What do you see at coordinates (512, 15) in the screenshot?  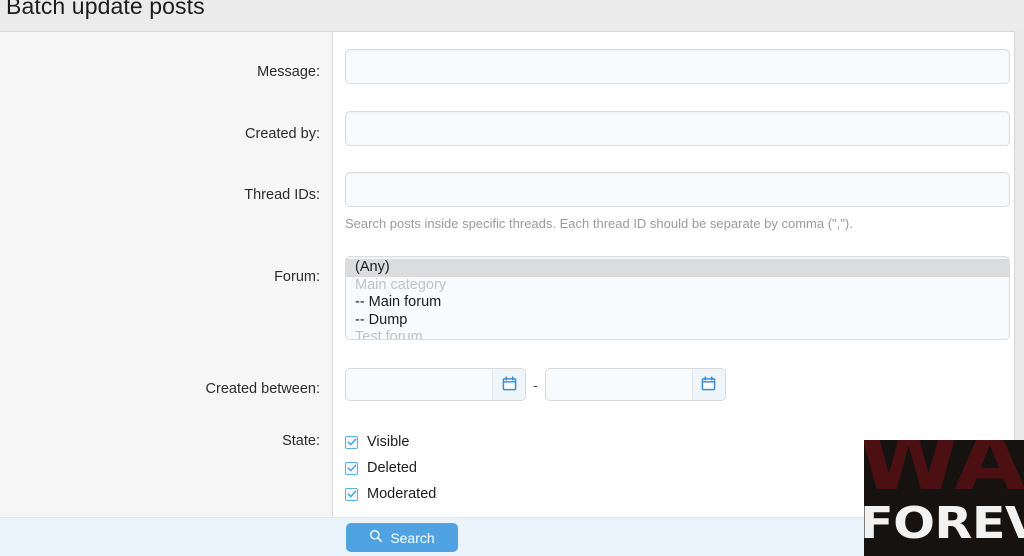 I see `page-header: Batch update posts` at bounding box center [512, 15].